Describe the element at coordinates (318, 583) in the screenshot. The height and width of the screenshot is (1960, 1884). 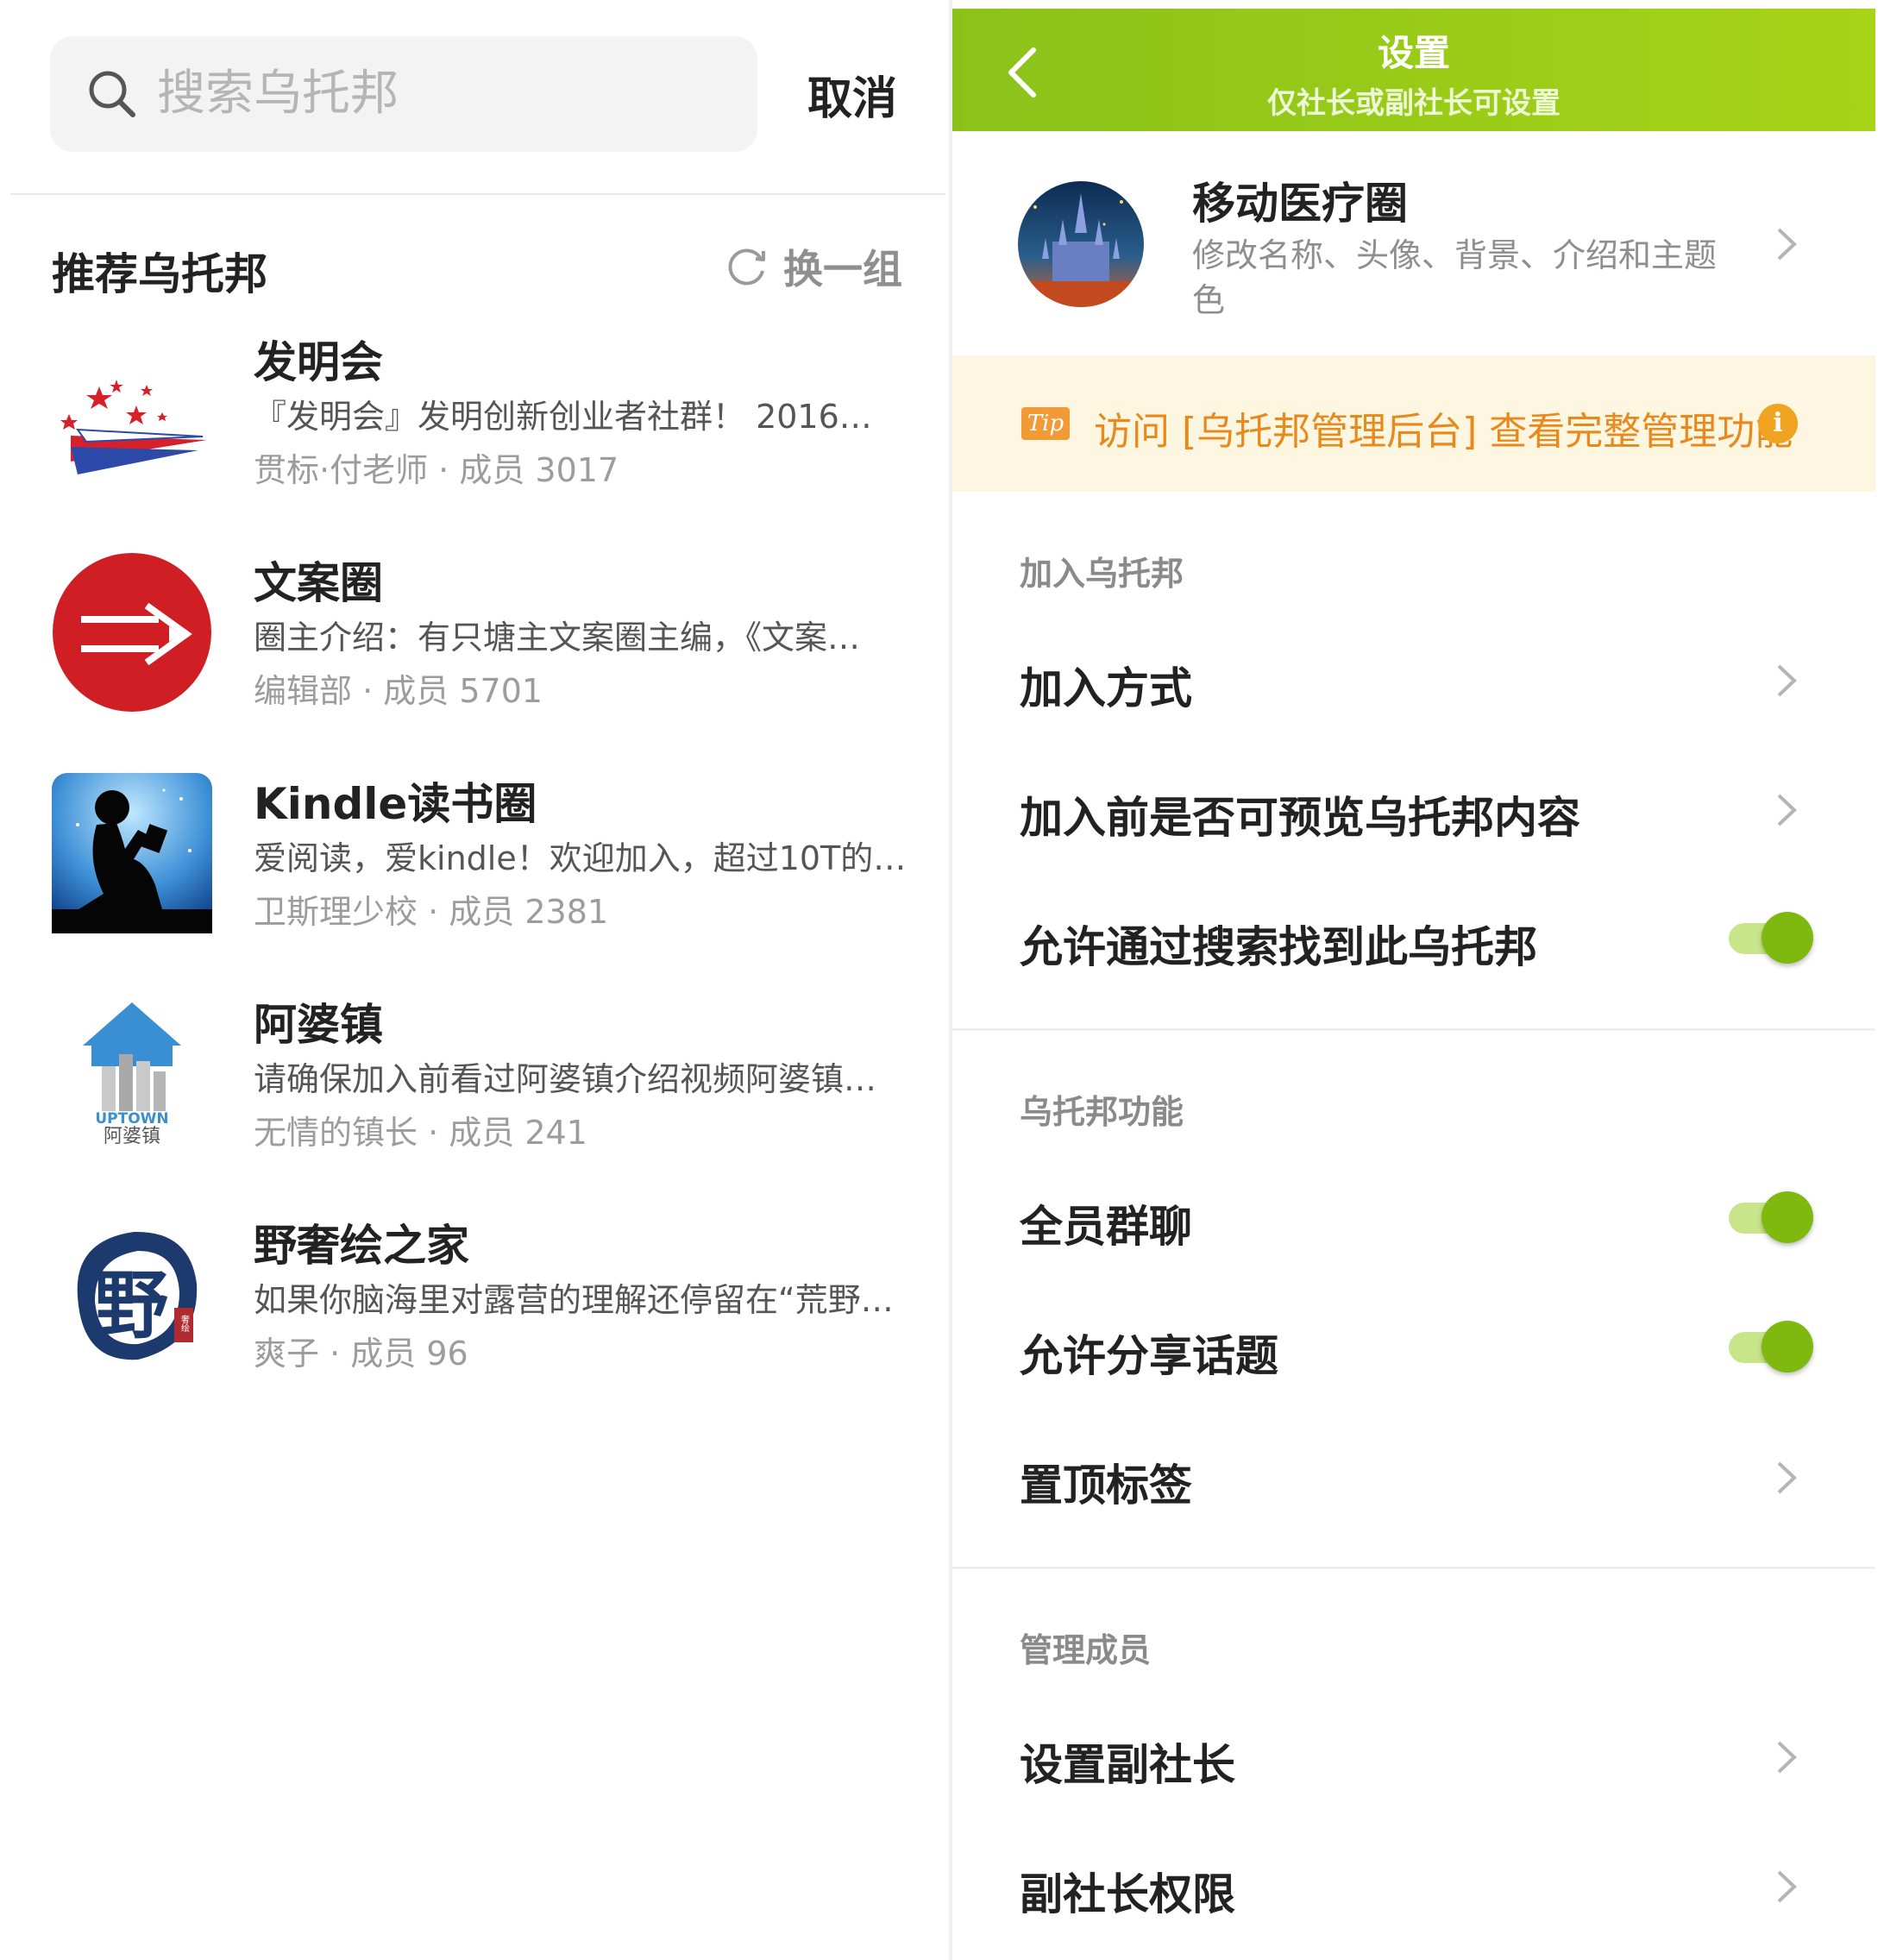
I see `group-name: 文案圈` at that location.